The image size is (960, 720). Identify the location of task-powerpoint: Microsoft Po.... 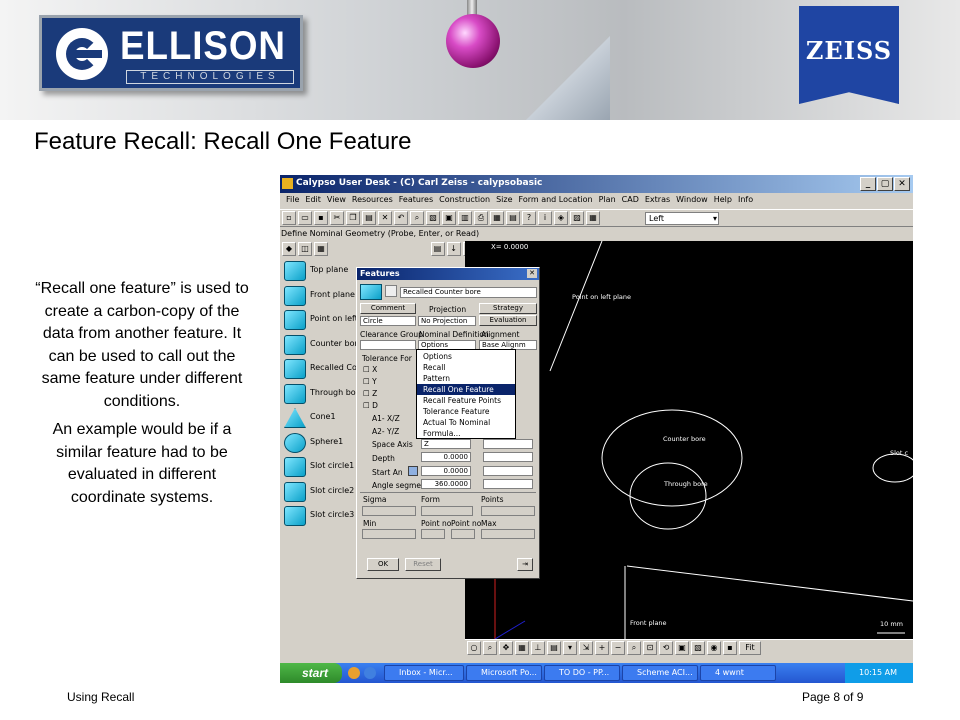
(504, 673).